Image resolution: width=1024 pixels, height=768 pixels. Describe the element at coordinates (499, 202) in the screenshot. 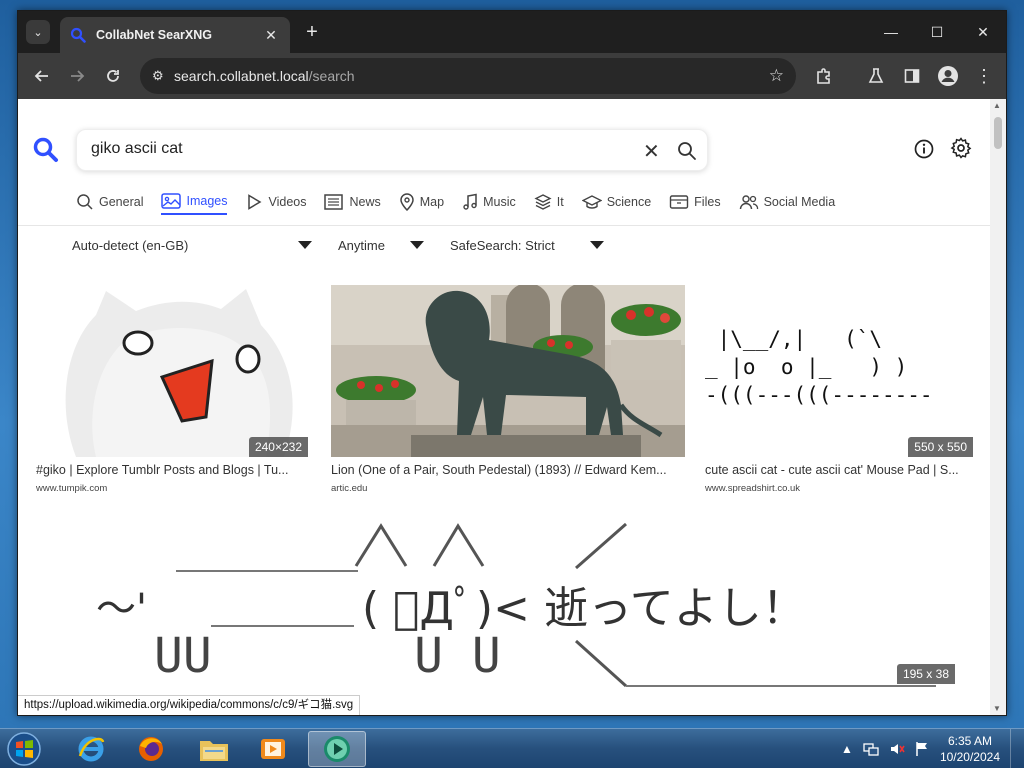

I see `tab-label: Music` at that location.